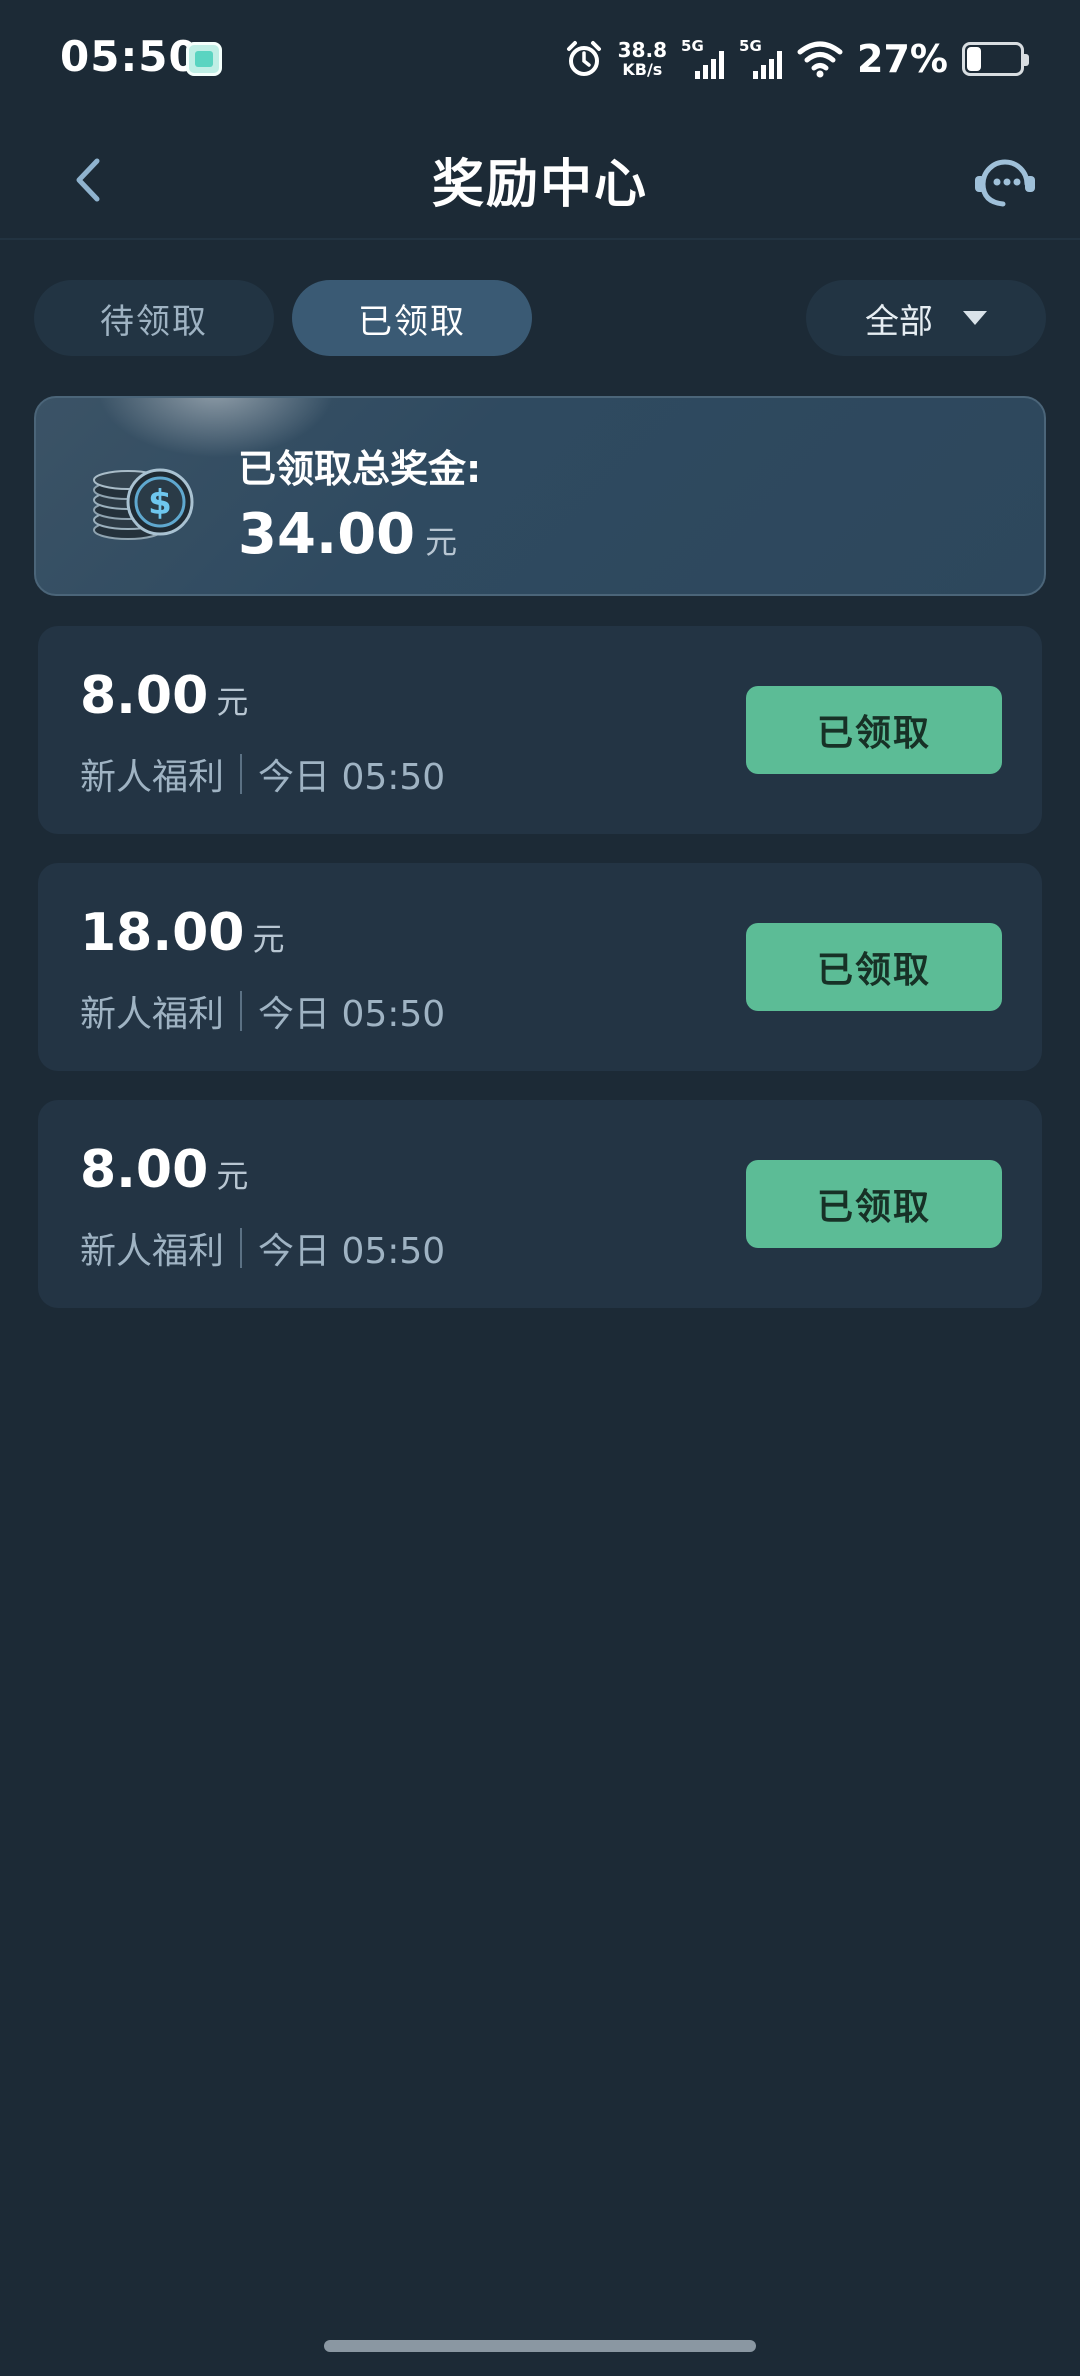  What do you see at coordinates (540, 2346) in the screenshot?
I see `home-indicator` at bounding box center [540, 2346].